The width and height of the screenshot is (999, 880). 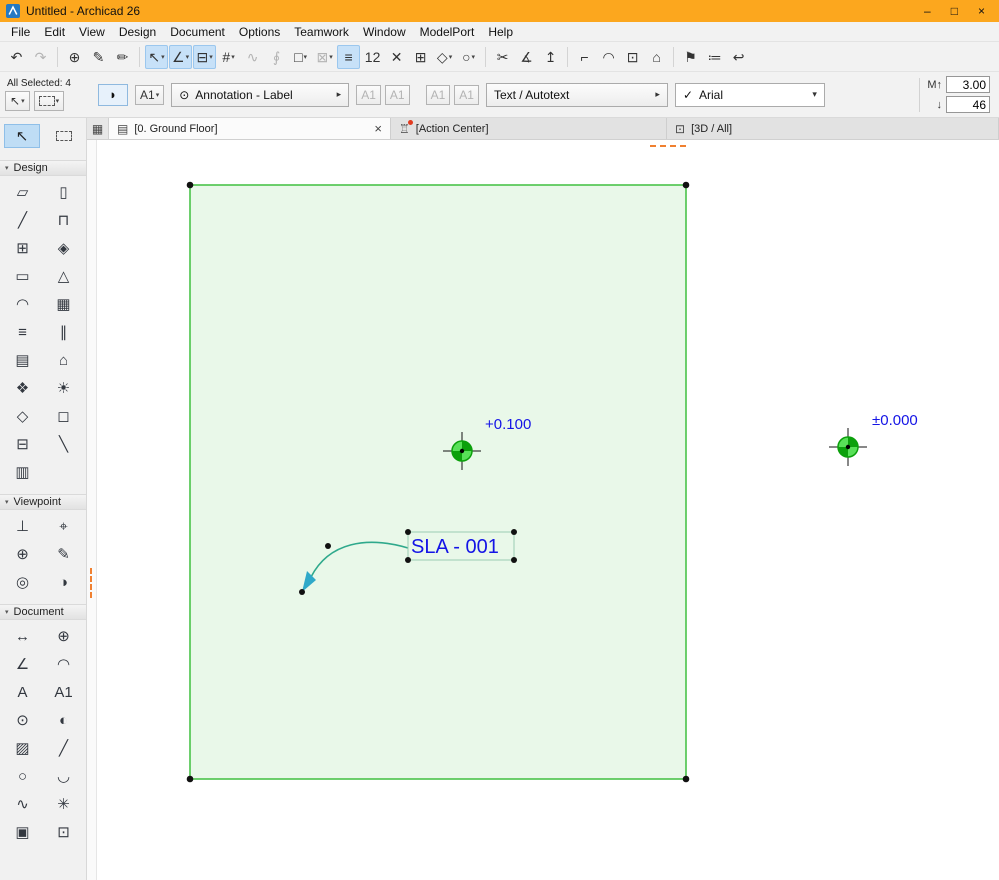 What do you see at coordinates (22, 664) in the screenshot?
I see `angle-dimension-tool-button: ∠` at bounding box center [22, 664].